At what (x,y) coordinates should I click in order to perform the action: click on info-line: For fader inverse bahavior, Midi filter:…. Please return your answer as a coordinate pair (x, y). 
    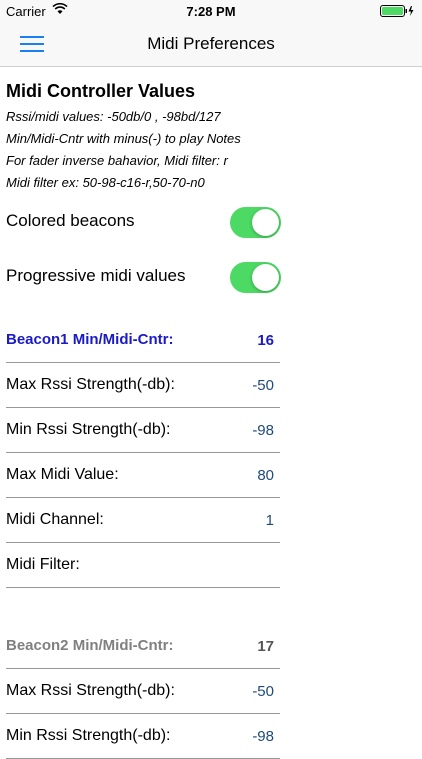
    Looking at the image, I should click on (117, 160).